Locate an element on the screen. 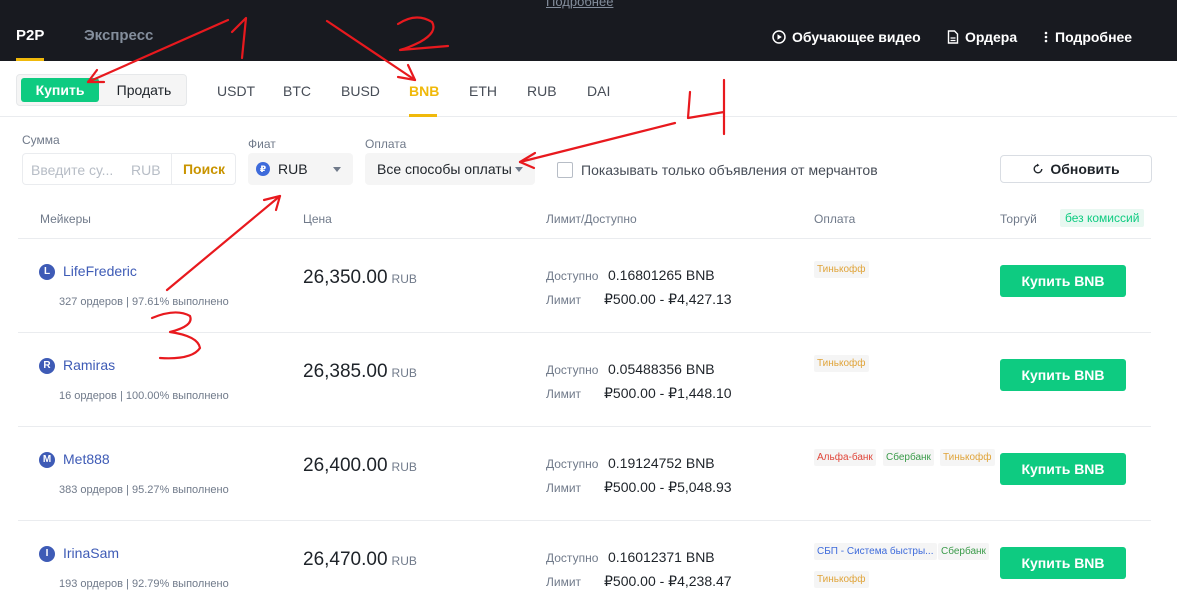  coin-tab-busd: BUSD is located at coordinates (360, 91).